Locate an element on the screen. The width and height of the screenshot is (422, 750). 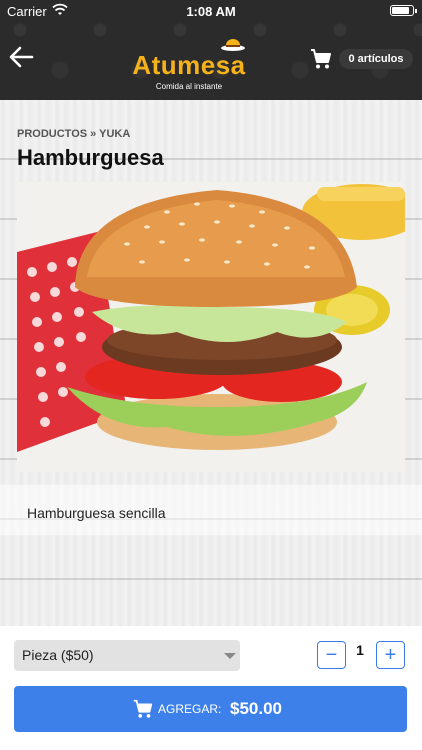
product-title: Hamburguesa is located at coordinates (90, 157).